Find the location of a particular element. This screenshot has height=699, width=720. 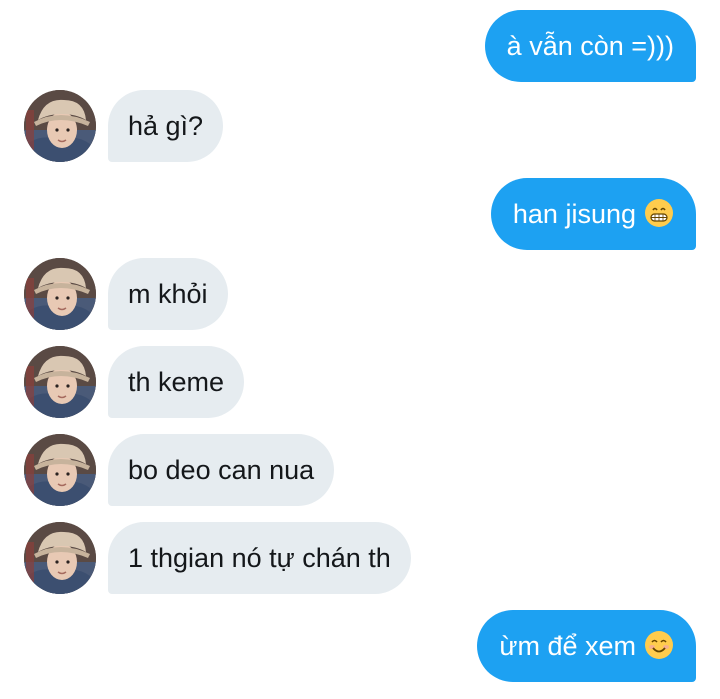

message-row: han jisung is located at coordinates (360, 214).